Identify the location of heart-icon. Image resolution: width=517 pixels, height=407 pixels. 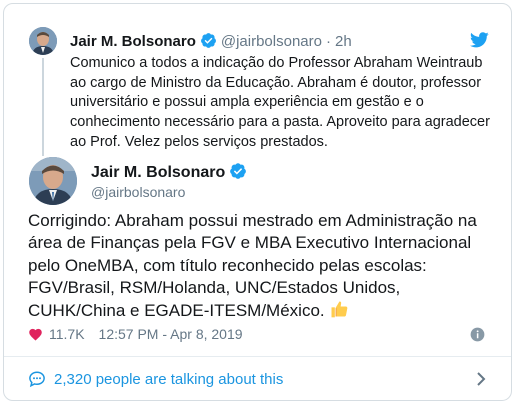
(35, 334).